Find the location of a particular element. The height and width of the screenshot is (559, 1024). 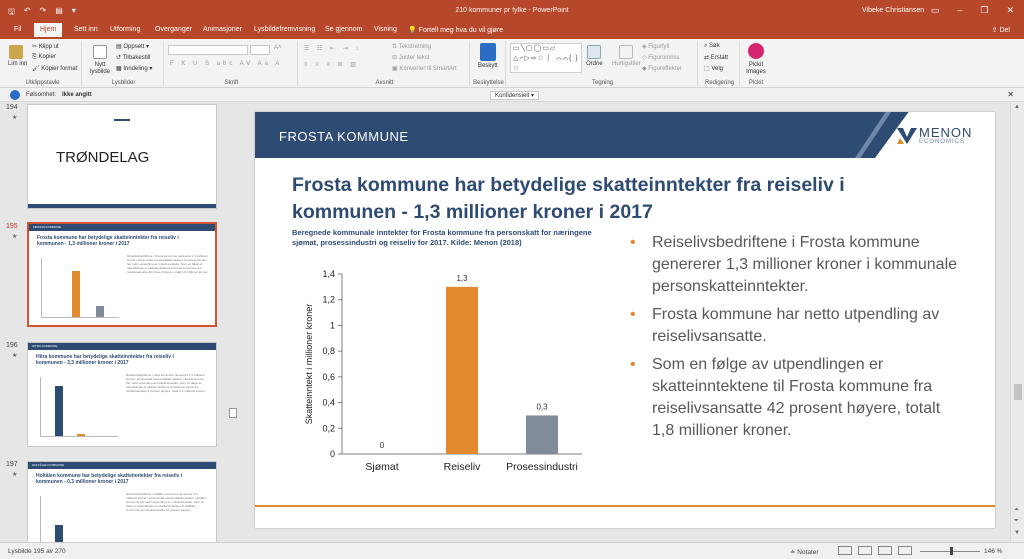

share-button: ⇪ Del is located at coordinates (1001, 30).